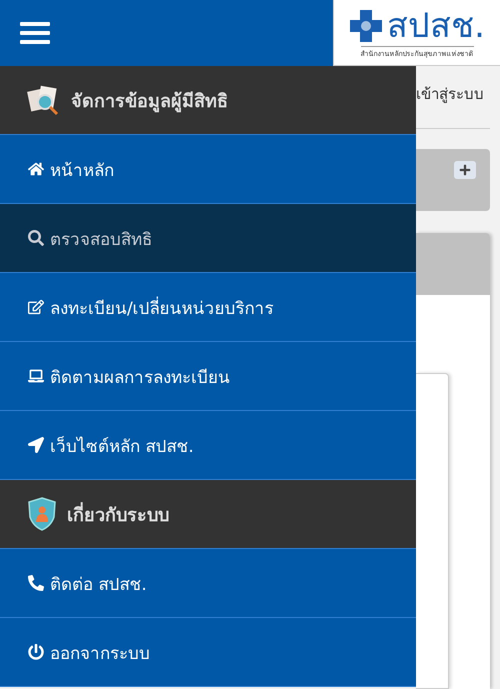 The image size is (500, 689). What do you see at coordinates (36, 445) in the screenshot?
I see `navigation-arrow-icon` at bounding box center [36, 445].